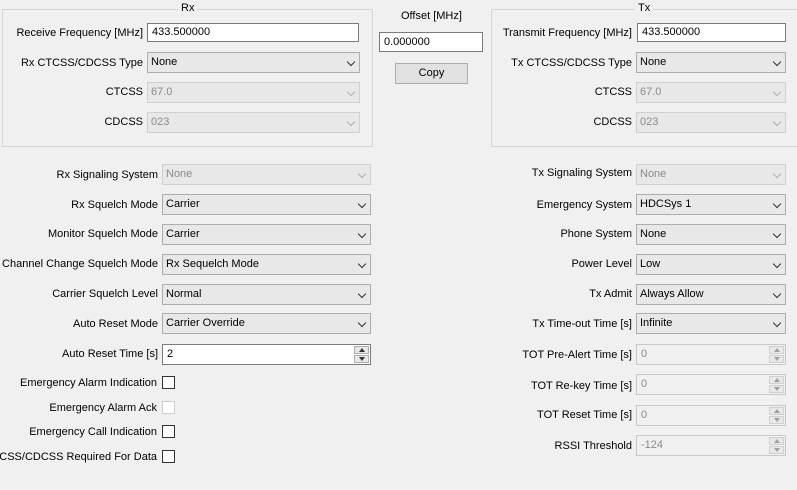  I want to click on rx-signaling-label: Rx Signaling System, so click(107, 175).